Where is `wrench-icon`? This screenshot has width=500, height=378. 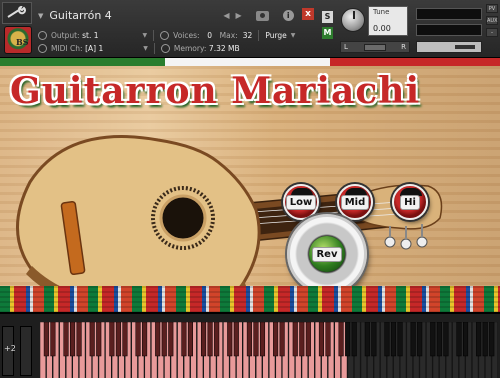 wrench-icon is located at coordinates (17, 13).